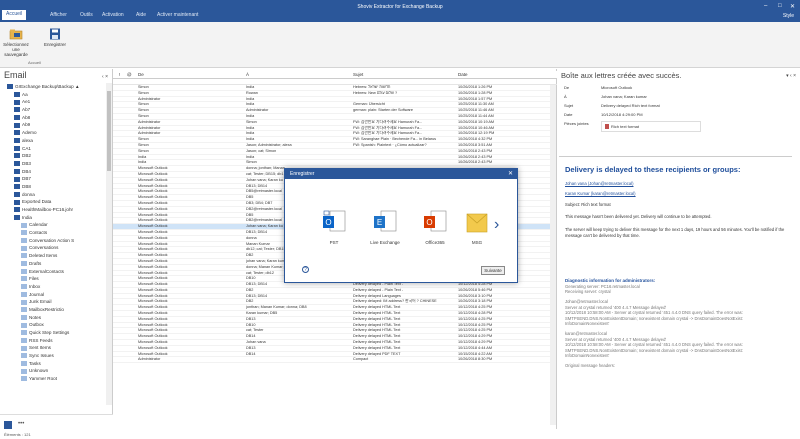 This screenshot has width=800, height=439. I want to click on more-nav-button: •••, so click(21, 424).